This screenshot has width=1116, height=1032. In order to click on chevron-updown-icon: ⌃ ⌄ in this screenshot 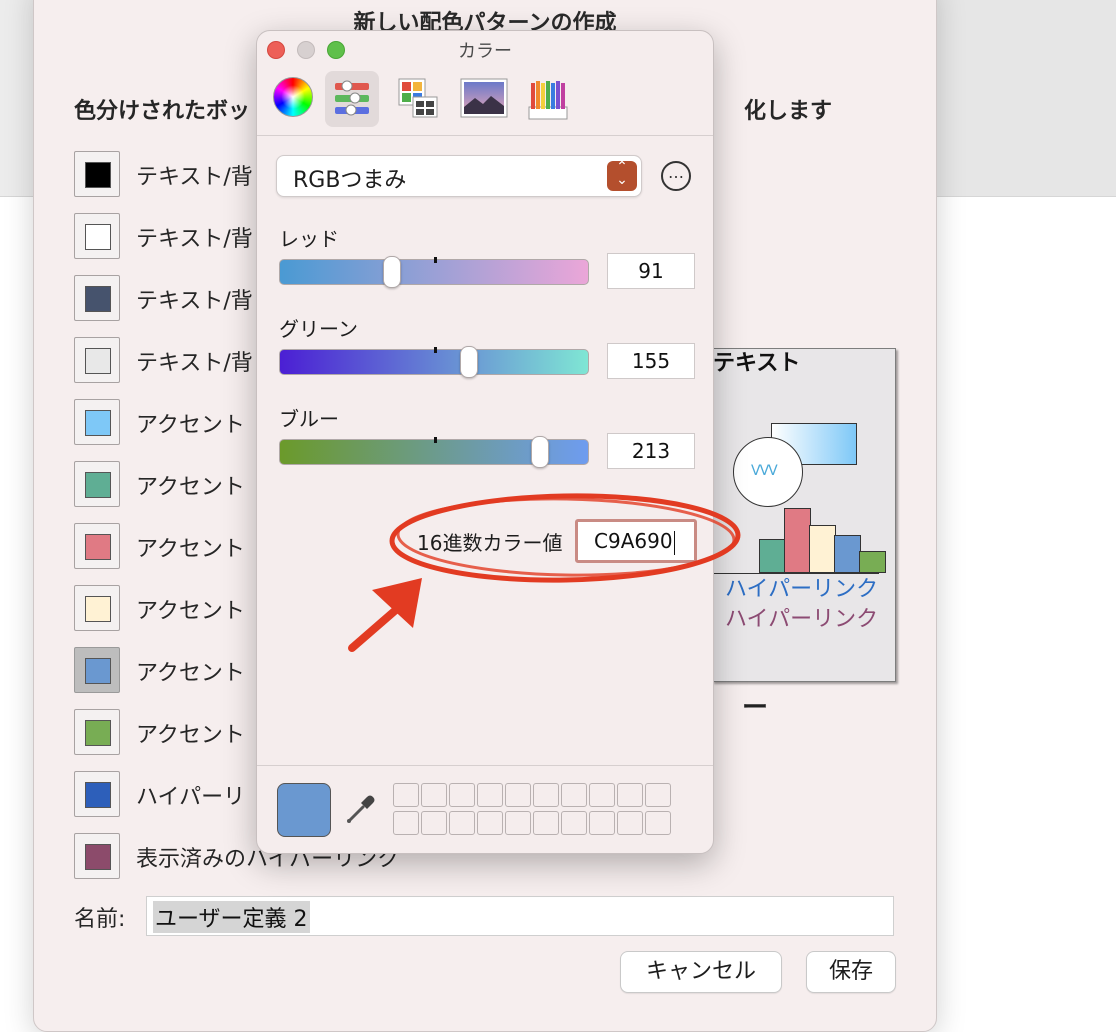, I will do `click(622, 175)`.